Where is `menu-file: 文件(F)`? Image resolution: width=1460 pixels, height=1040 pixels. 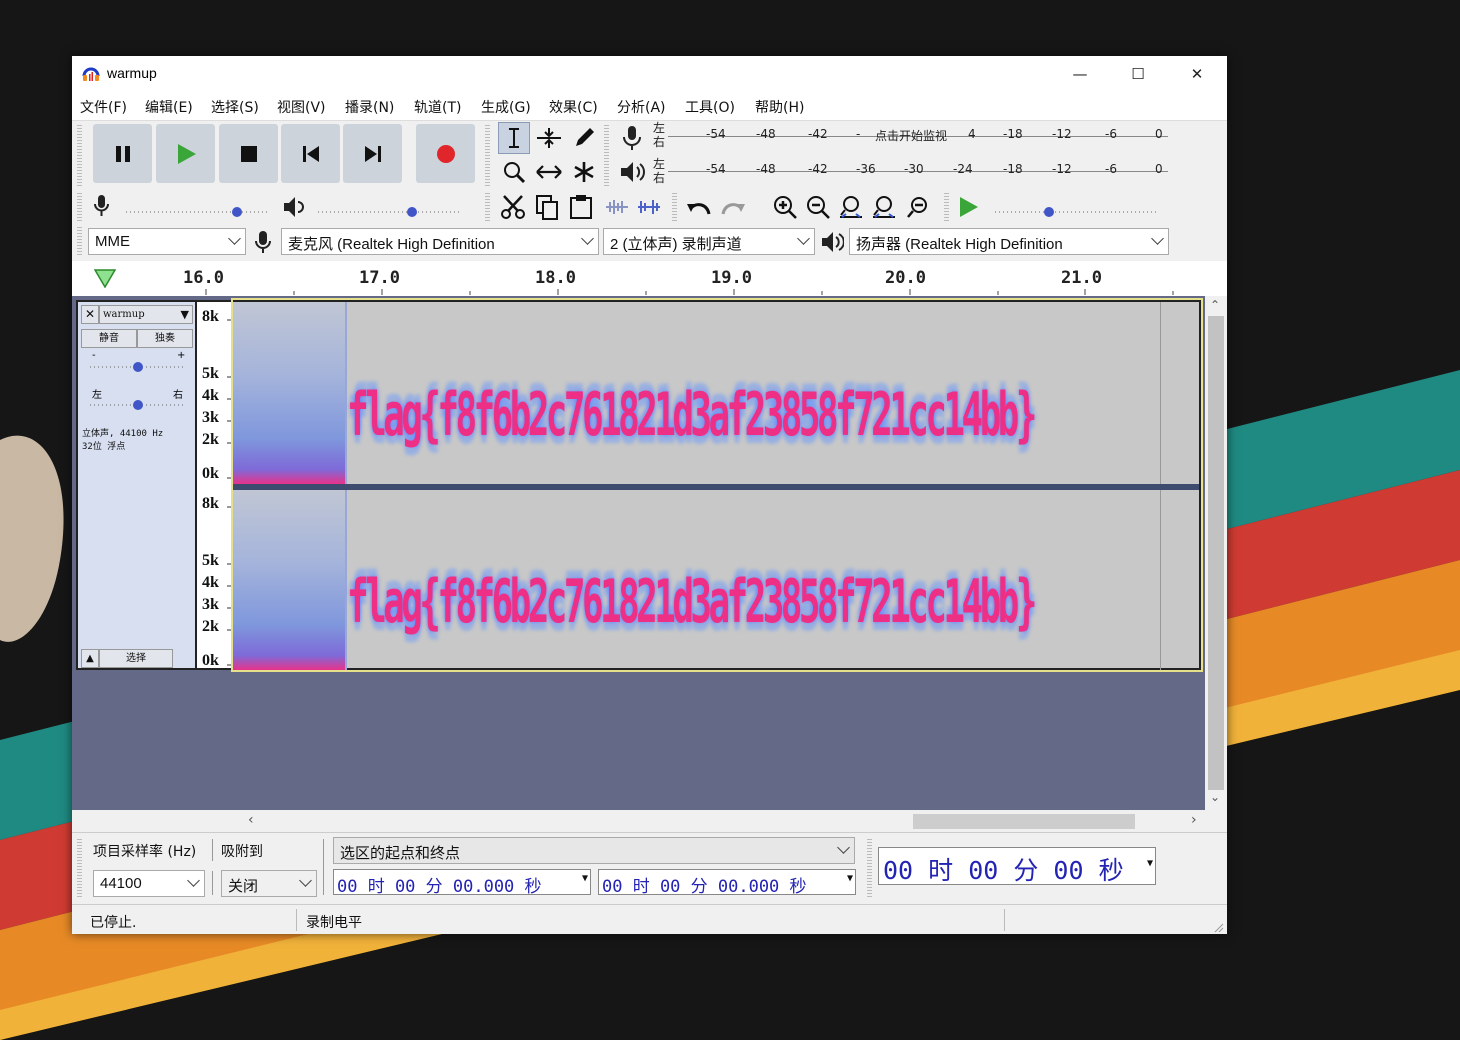
menu-file: 文件(F) is located at coordinates (103, 107).